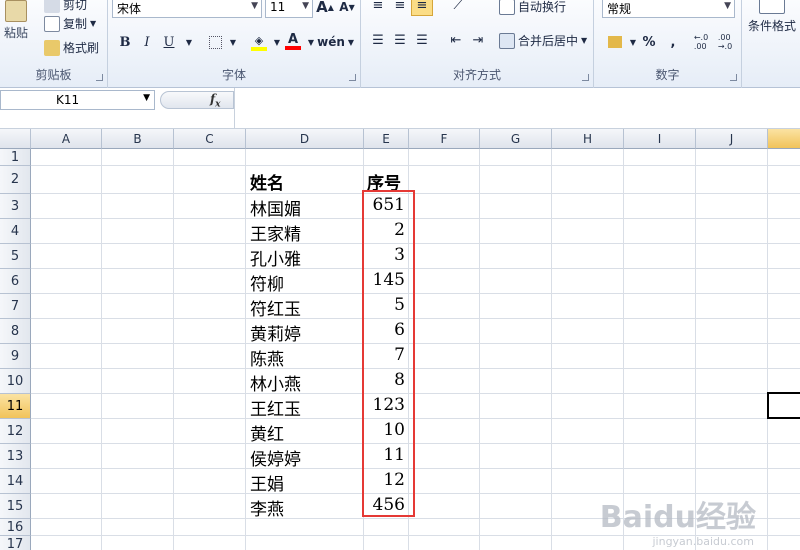 This screenshot has width=800, height=550. Describe the element at coordinates (293, 48) in the screenshot. I see `font-color-bar` at that location.